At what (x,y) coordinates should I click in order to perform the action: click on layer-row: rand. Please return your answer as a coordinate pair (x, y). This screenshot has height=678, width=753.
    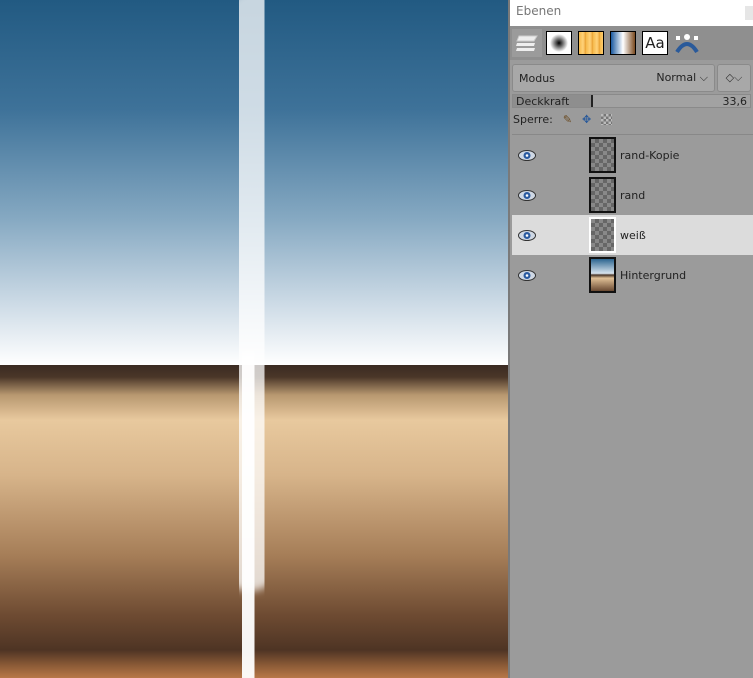
    Looking at the image, I should click on (632, 195).